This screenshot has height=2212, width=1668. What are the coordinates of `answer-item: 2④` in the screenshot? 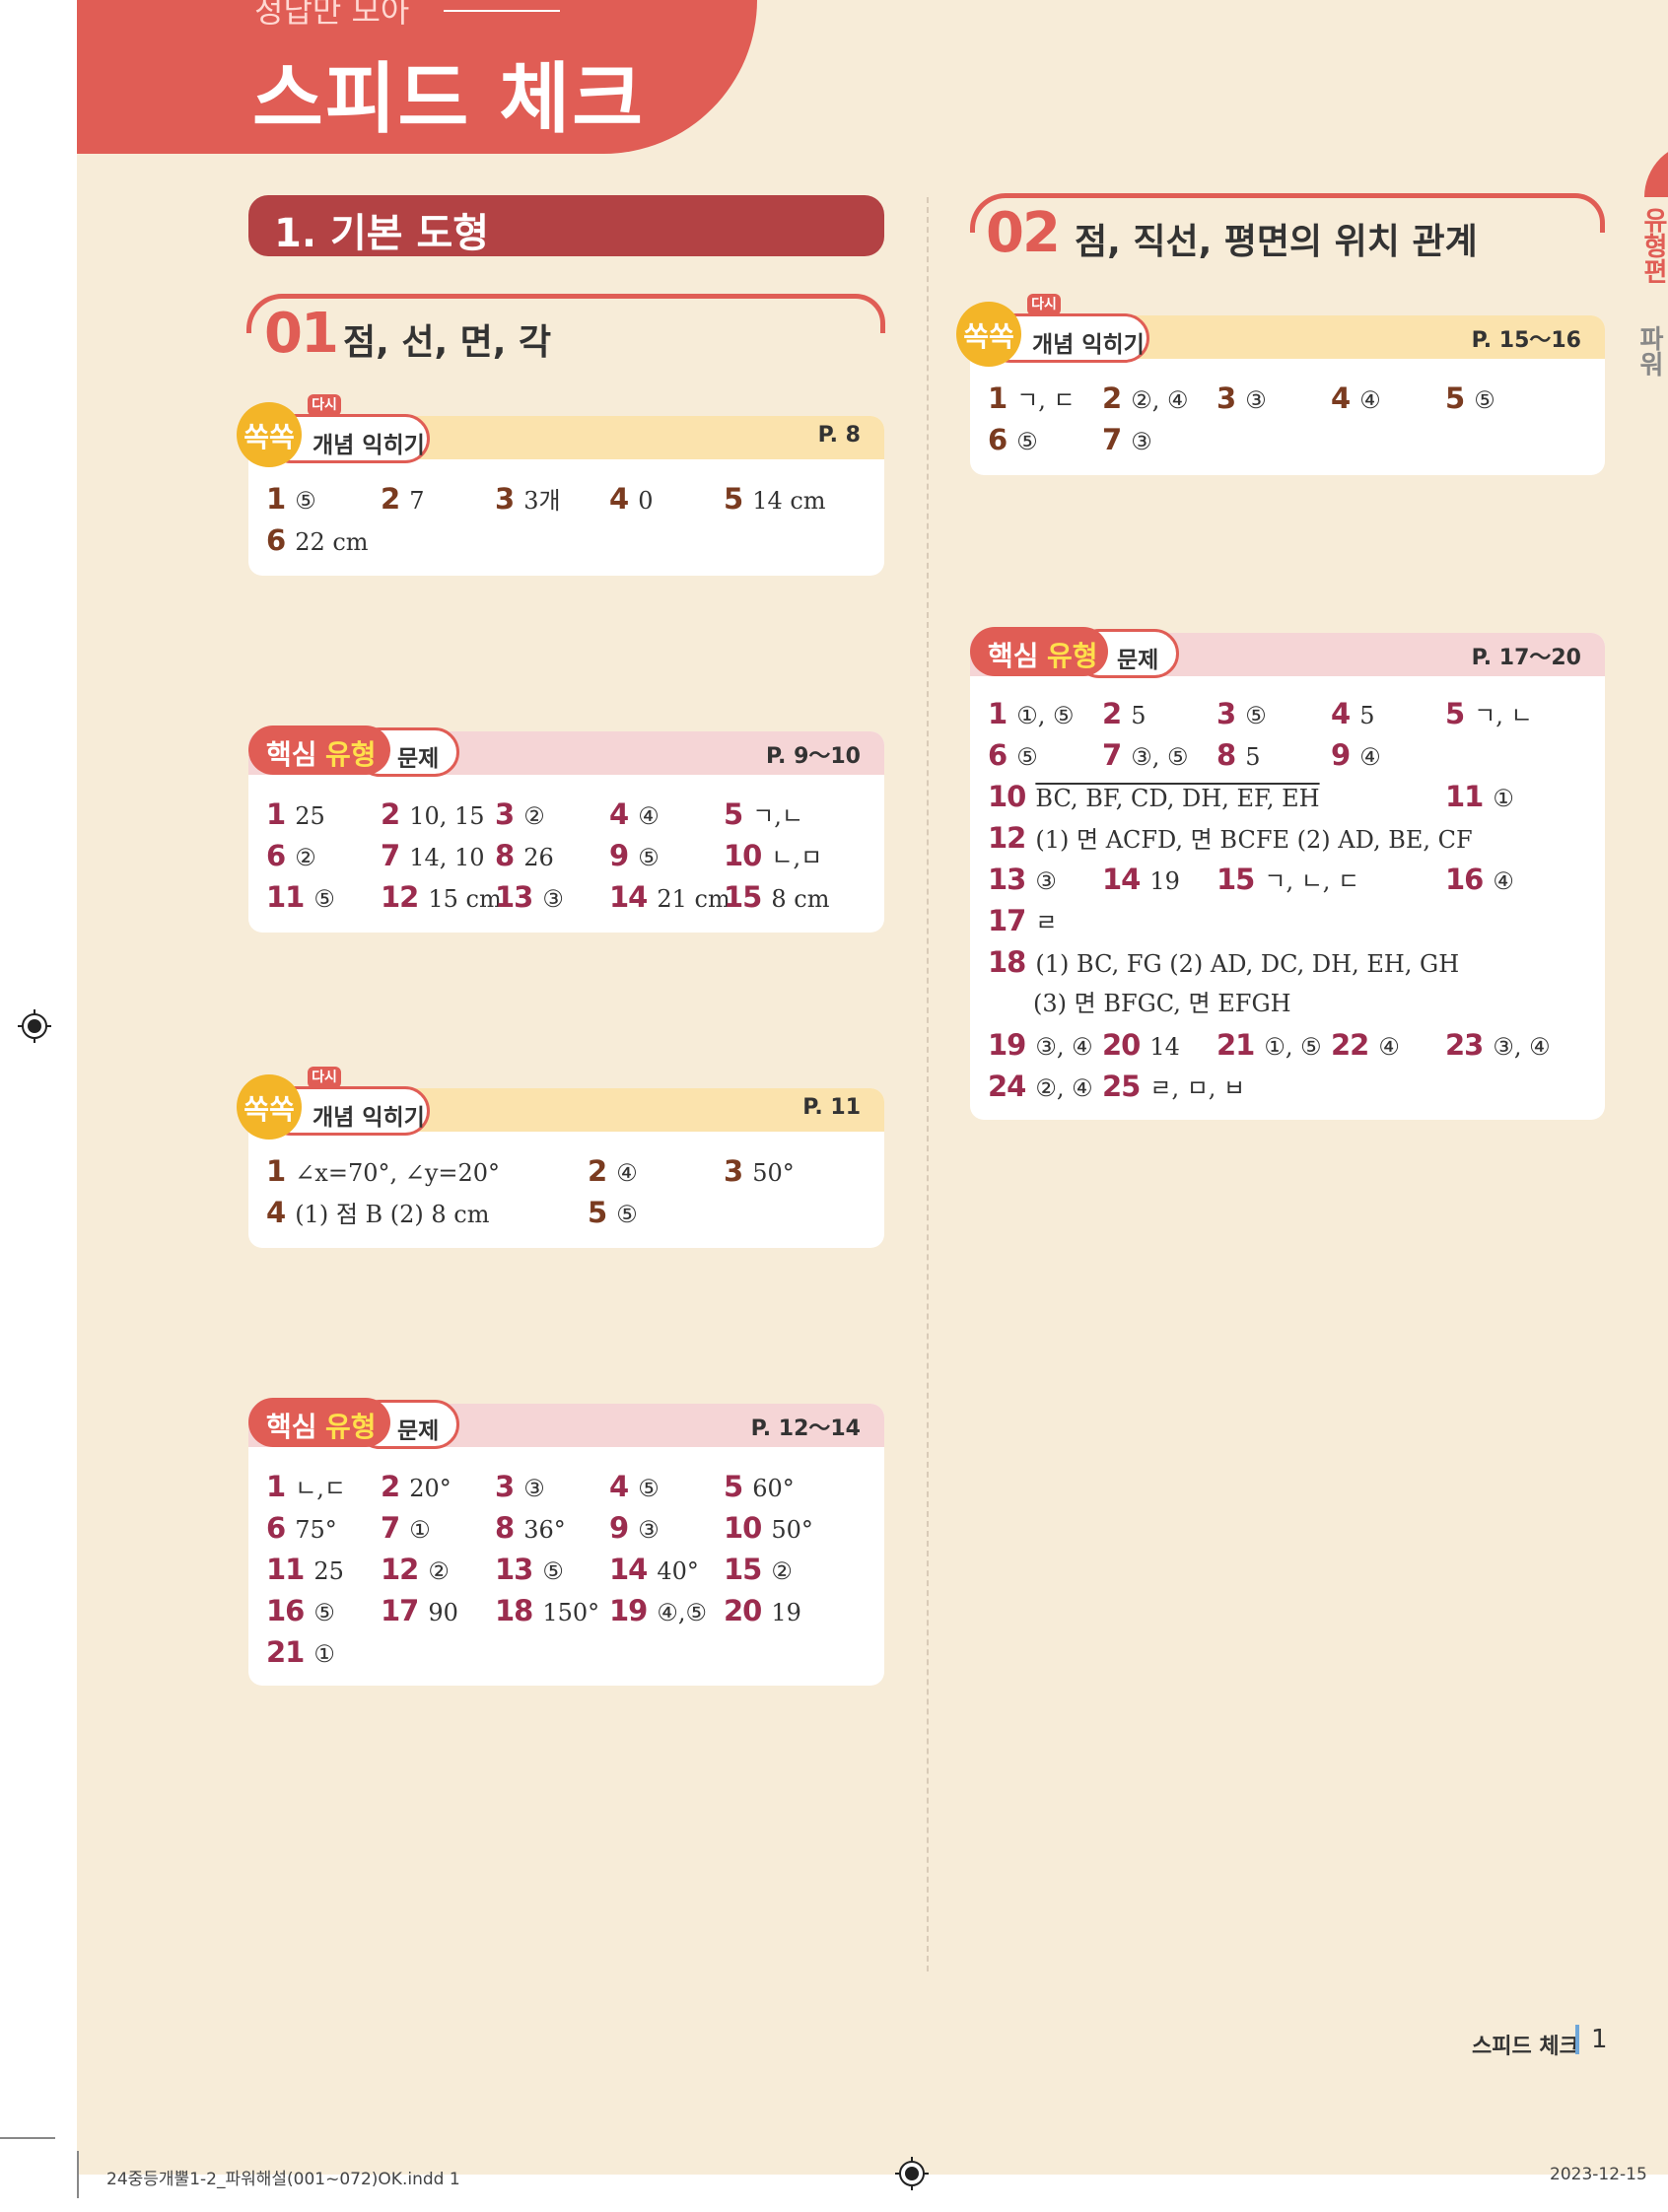 It's located at (613, 1172).